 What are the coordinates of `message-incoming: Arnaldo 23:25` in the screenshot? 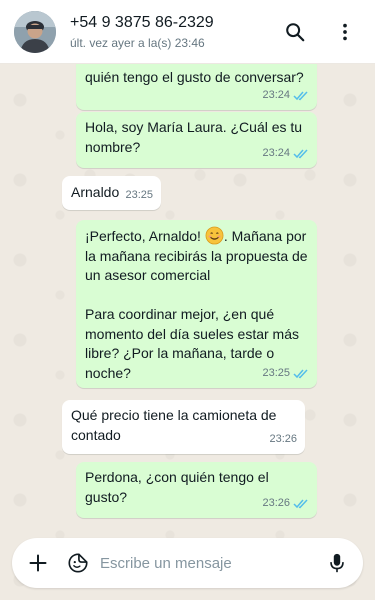 It's located at (111, 193).